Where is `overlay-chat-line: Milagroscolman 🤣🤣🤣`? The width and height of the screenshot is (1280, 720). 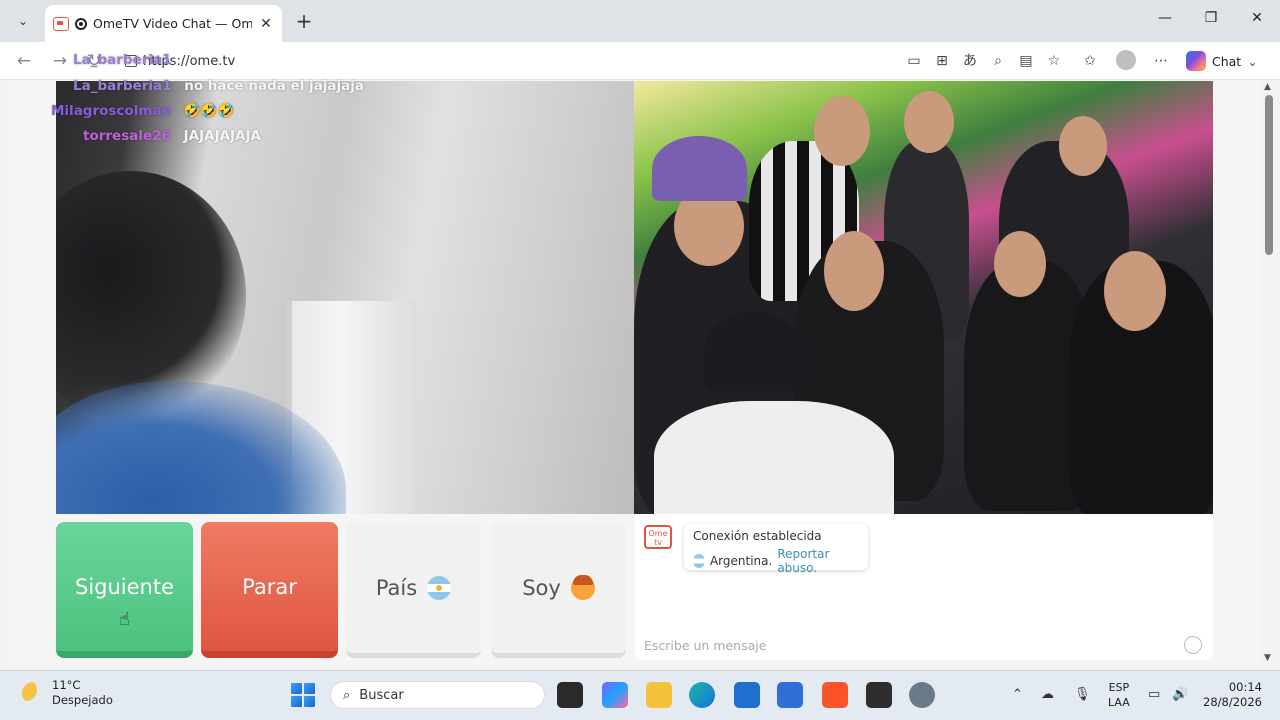 overlay-chat-line: Milagroscolman 🤣🤣🤣 is located at coordinates (142, 111).